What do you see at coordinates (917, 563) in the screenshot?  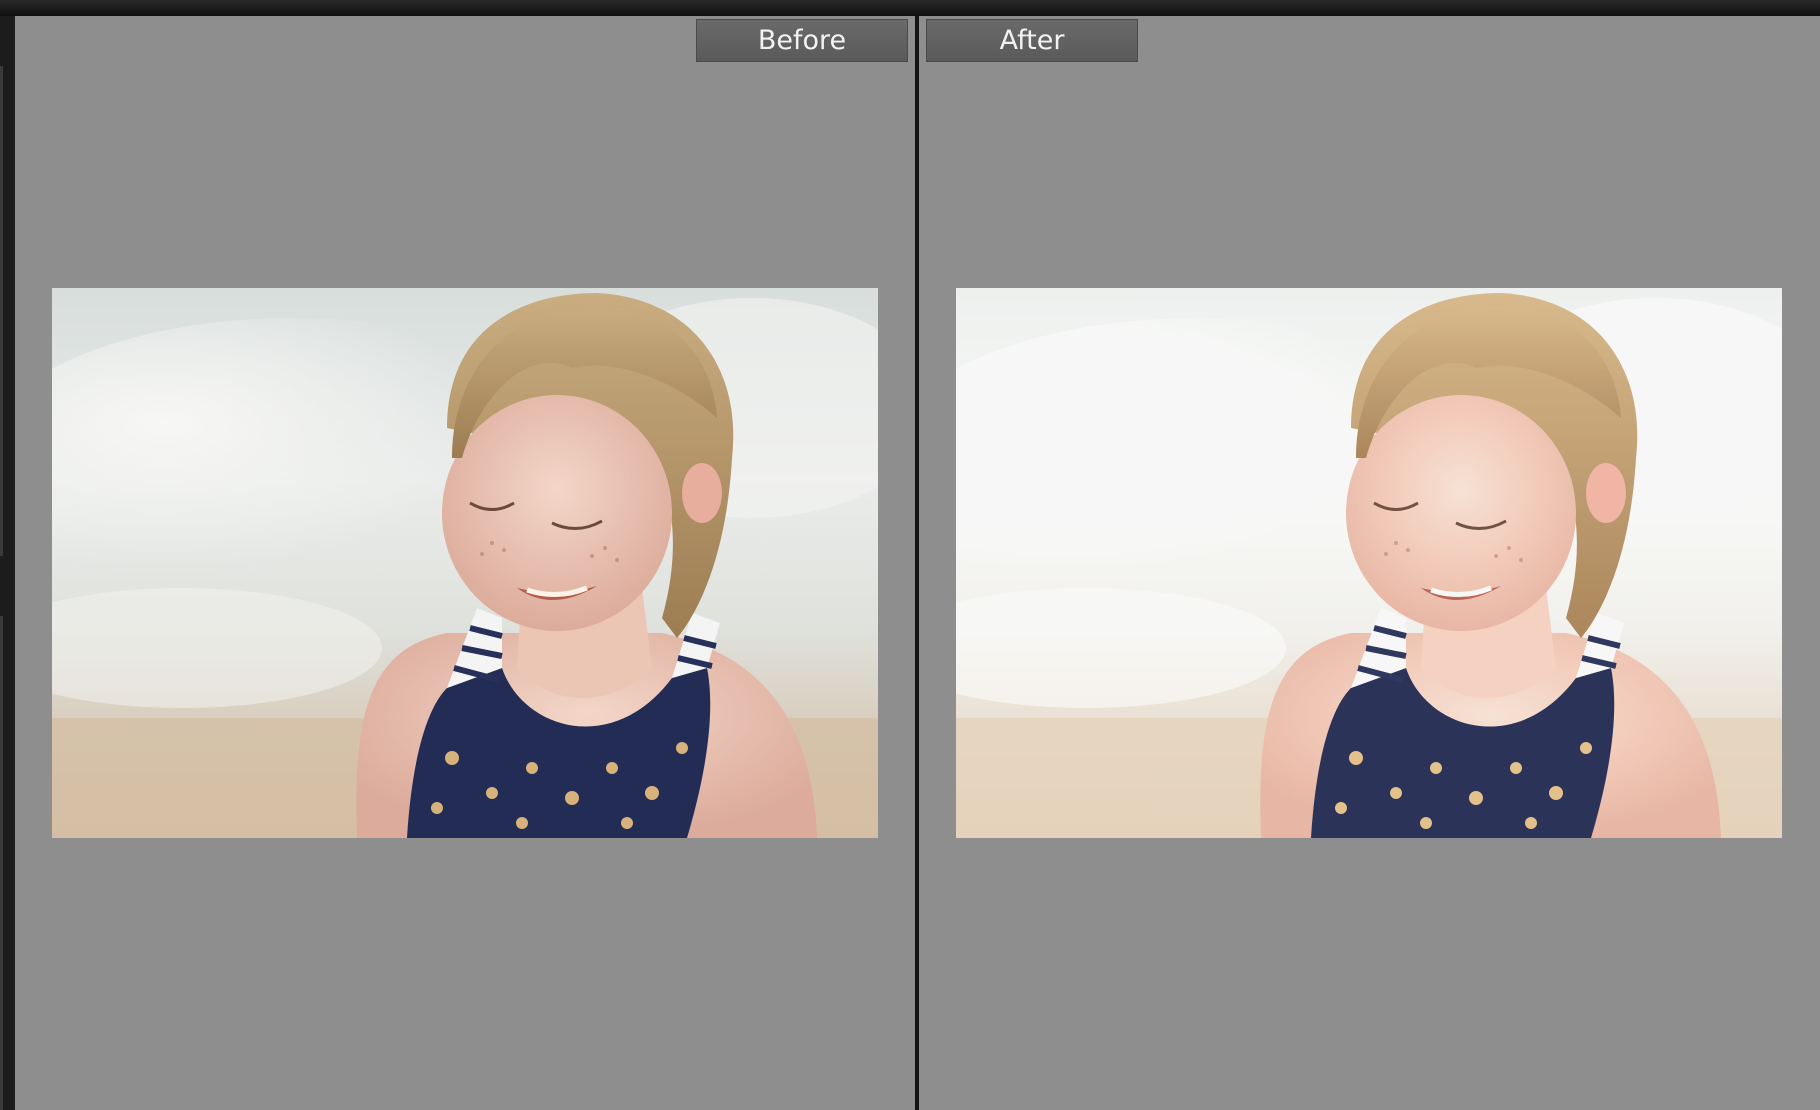 I see `pane-divider` at bounding box center [917, 563].